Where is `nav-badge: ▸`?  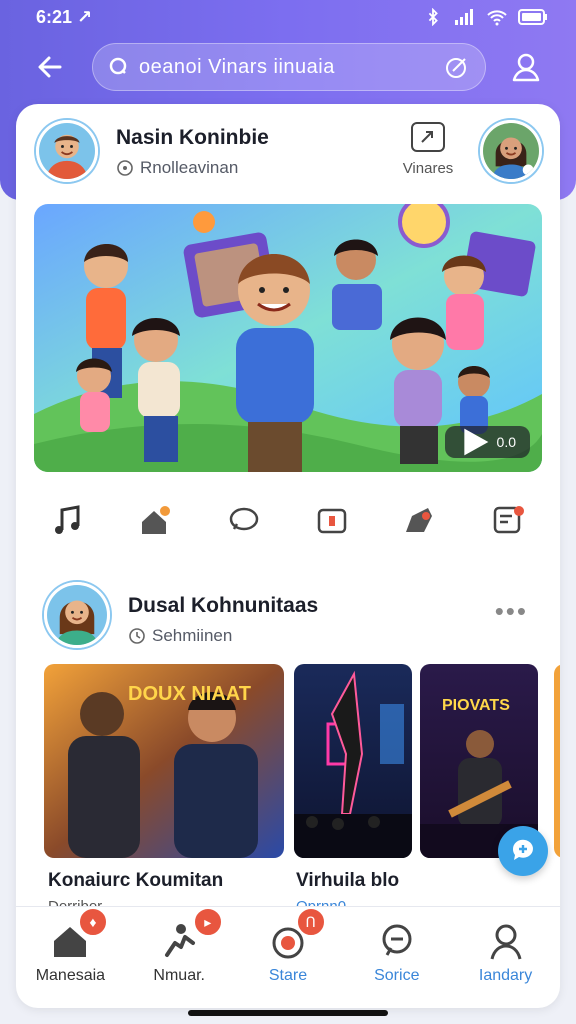 nav-badge: ▸ is located at coordinates (207, 922).